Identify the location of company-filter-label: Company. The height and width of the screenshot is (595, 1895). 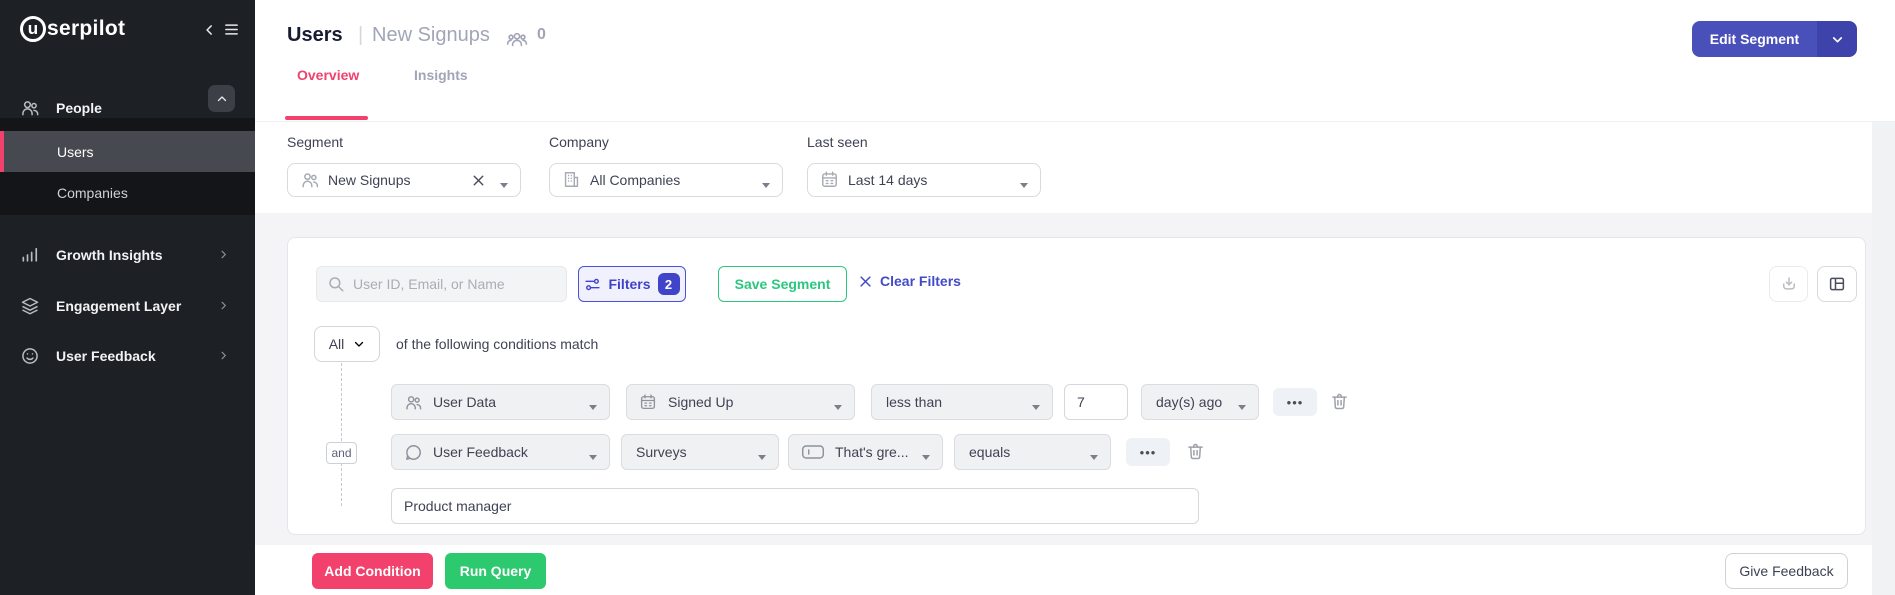
(579, 142).